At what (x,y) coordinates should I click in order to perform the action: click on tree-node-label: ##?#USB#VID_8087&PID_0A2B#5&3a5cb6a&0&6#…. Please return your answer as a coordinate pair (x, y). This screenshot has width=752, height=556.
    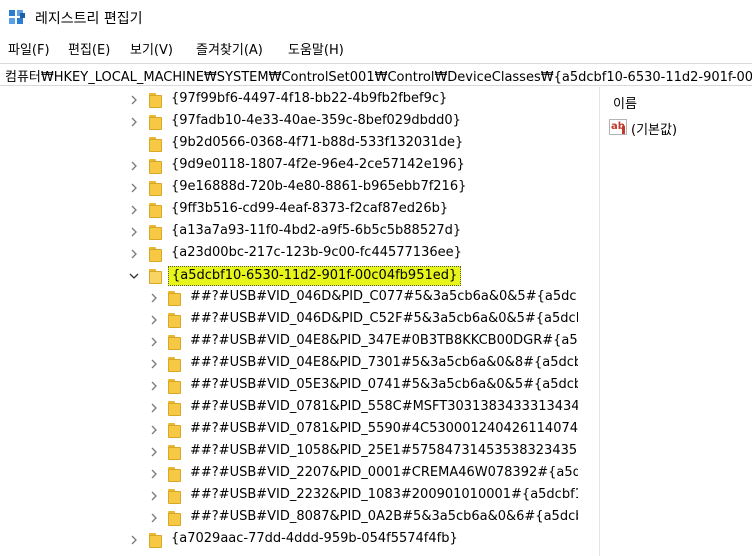
    Looking at the image, I should click on (384, 516).